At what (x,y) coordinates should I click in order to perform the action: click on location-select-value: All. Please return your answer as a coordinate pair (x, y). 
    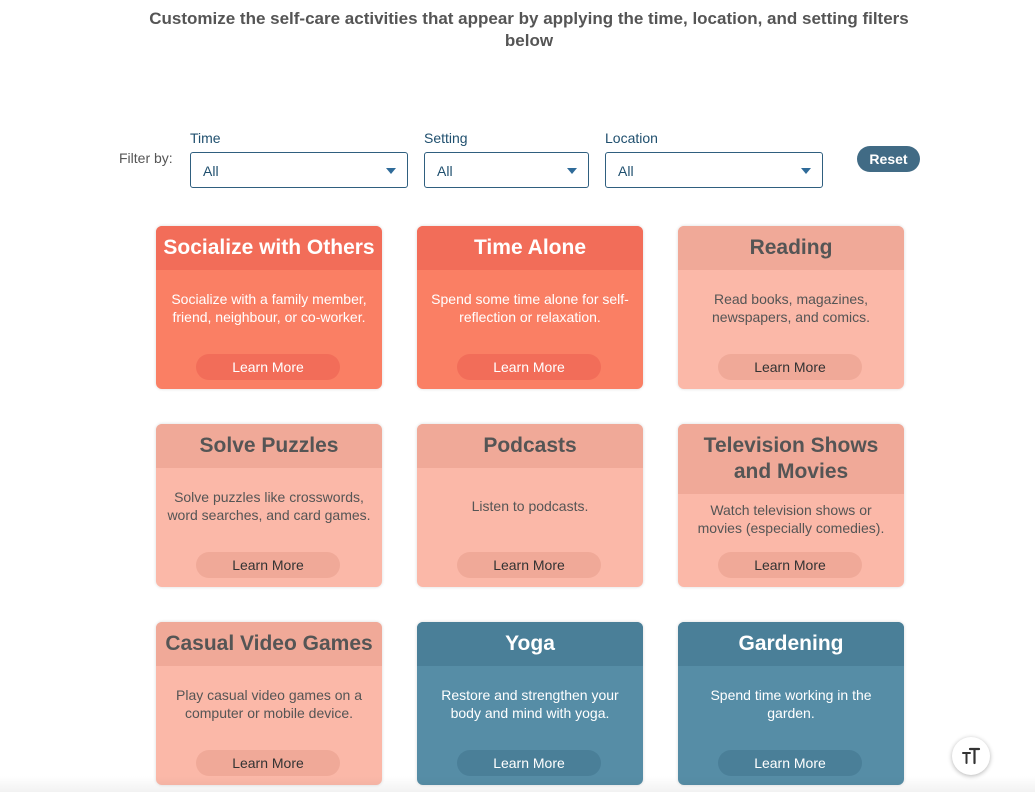
    Looking at the image, I should click on (626, 171).